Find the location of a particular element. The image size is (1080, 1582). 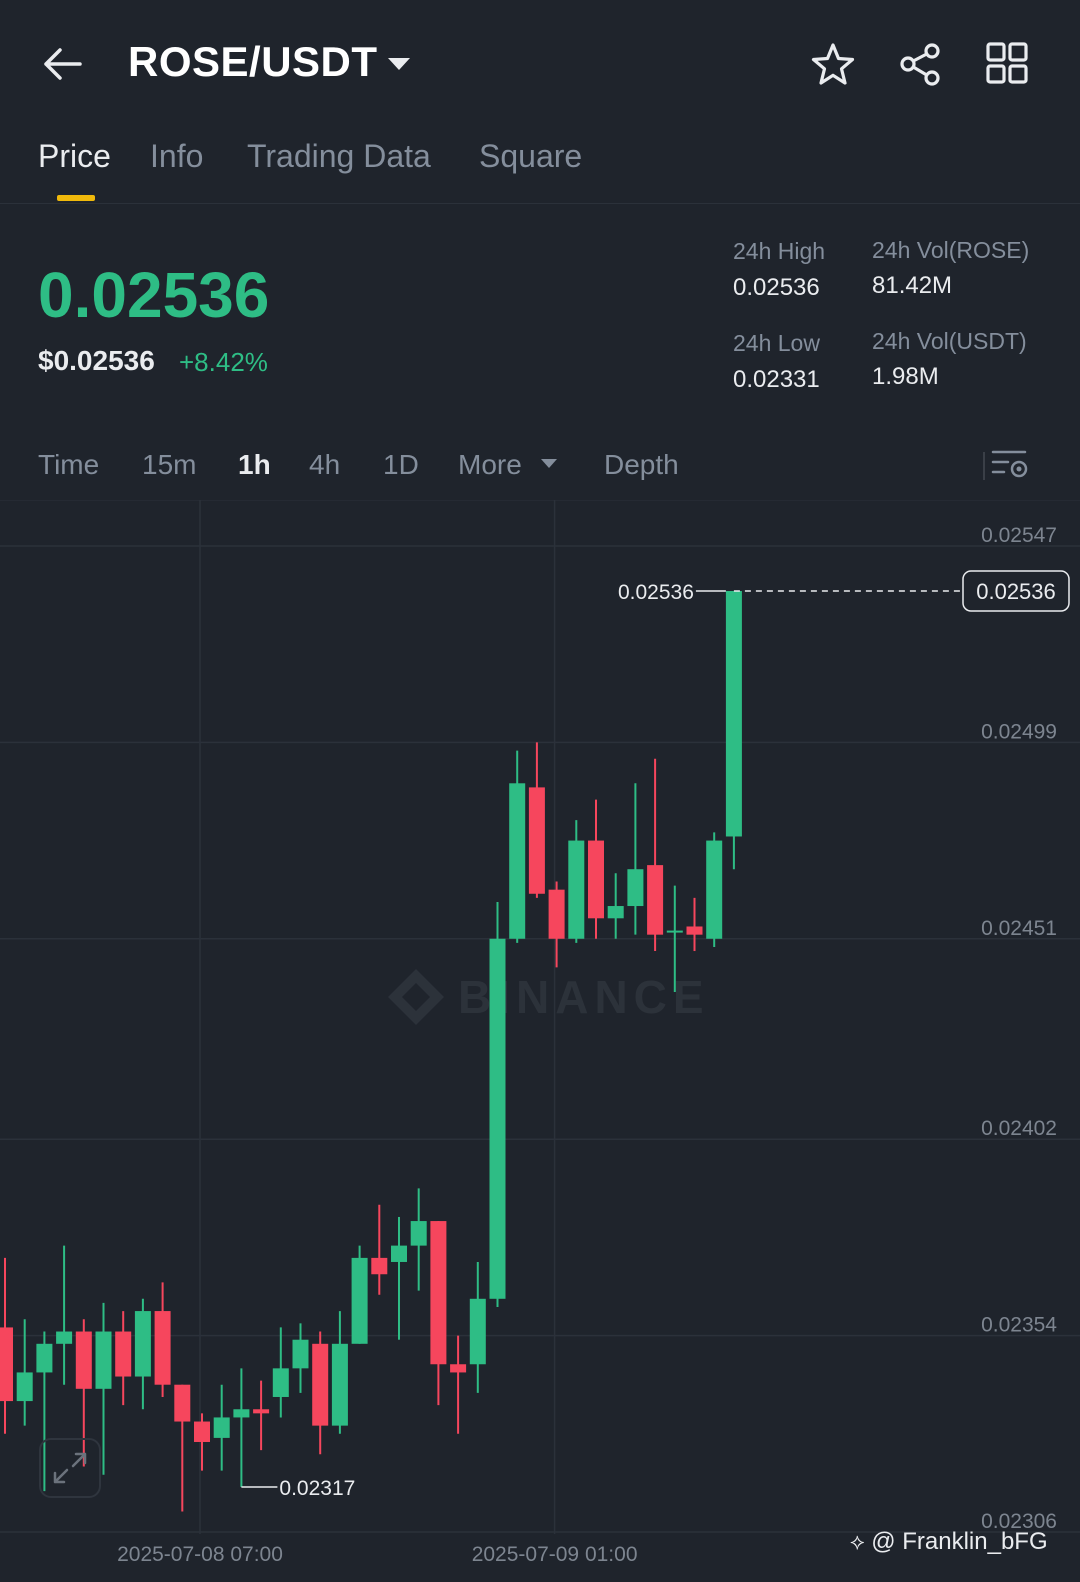

star-icon is located at coordinates (833, 64).